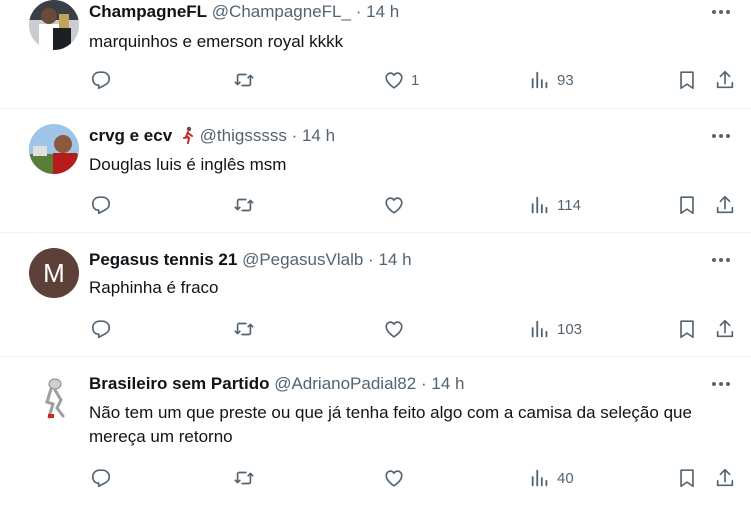 Image resolution: width=751 pixels, height=506 pixels. Describe the element at coordinates (243, 135) in the screenshot. I see `user-handle: @thigsssss` at that location.